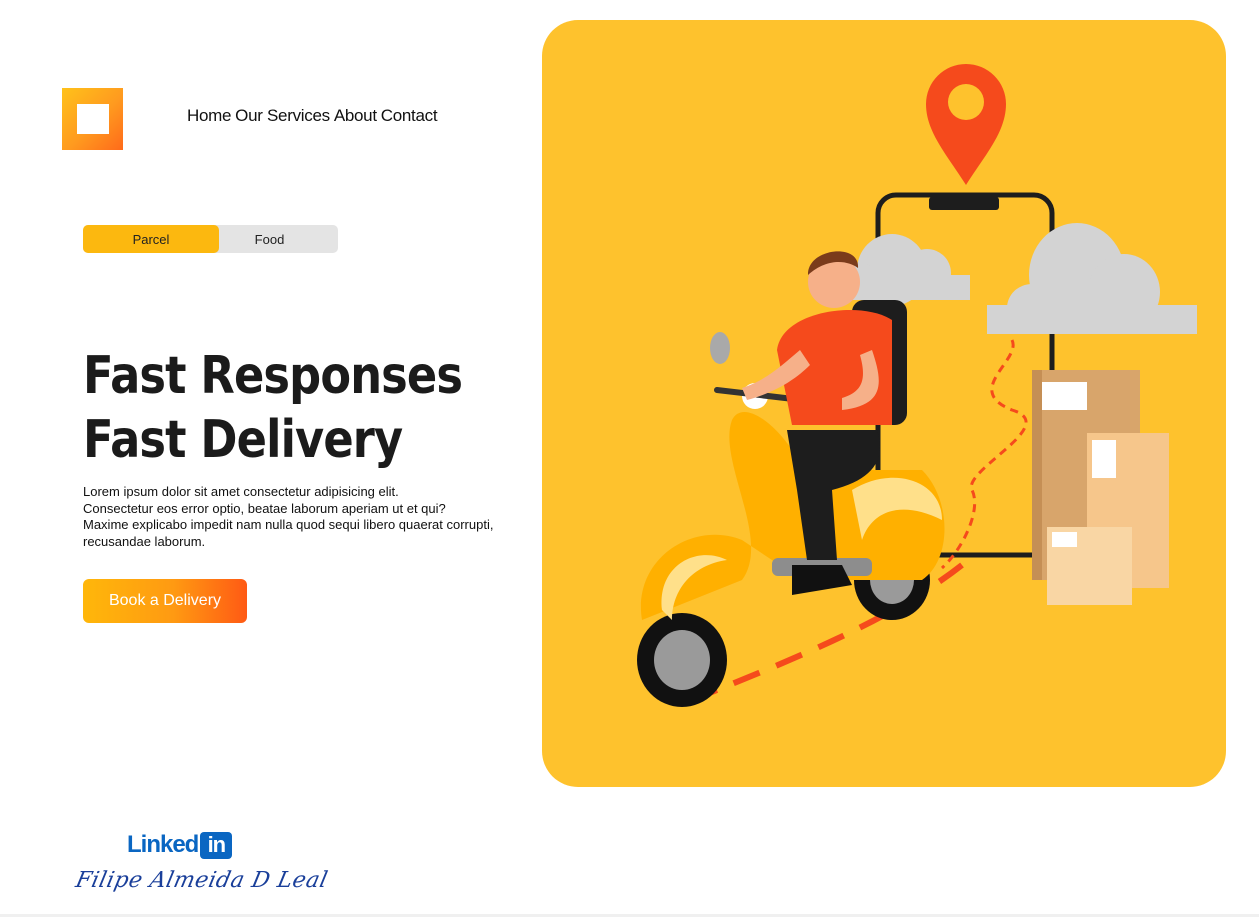 The height and width of the screenshot is (917, 1259). What do you see at coordinates (355, 116) in the screenshot?
I see `nav-about: About` at bounding box center [355, 116].